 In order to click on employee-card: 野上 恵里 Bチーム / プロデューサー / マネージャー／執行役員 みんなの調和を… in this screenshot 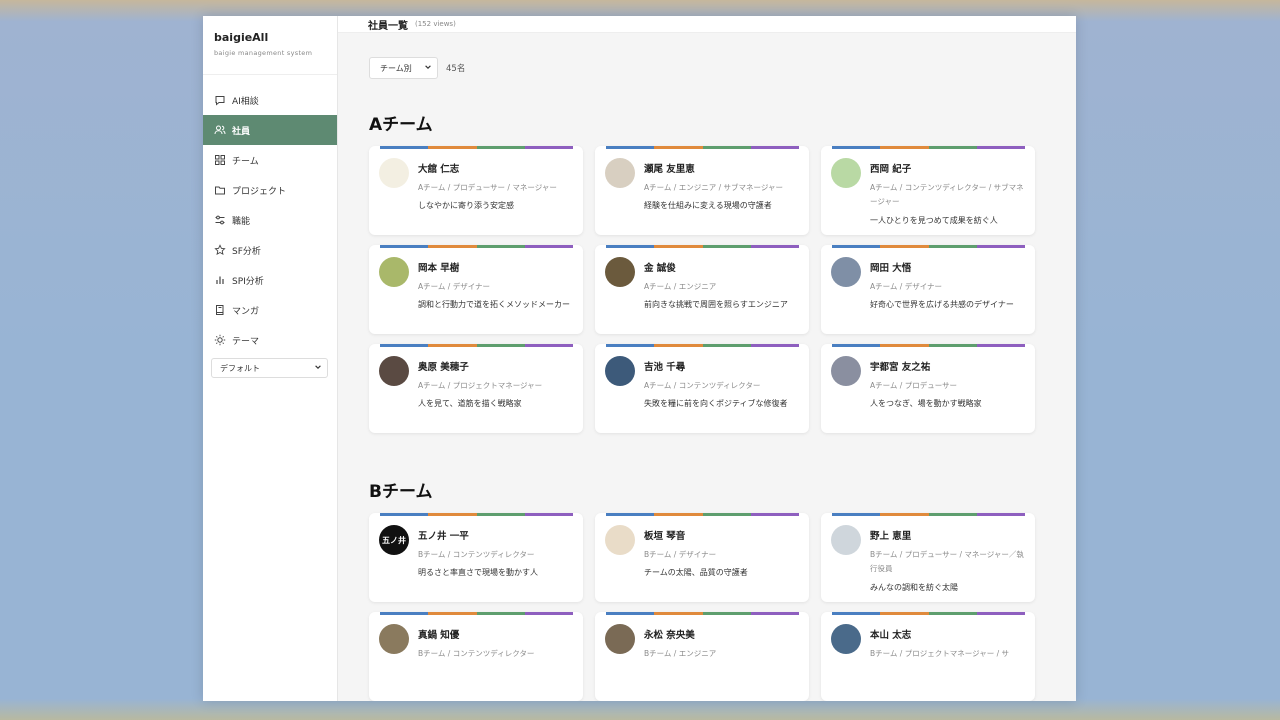, I will do `click(928, 557)`.